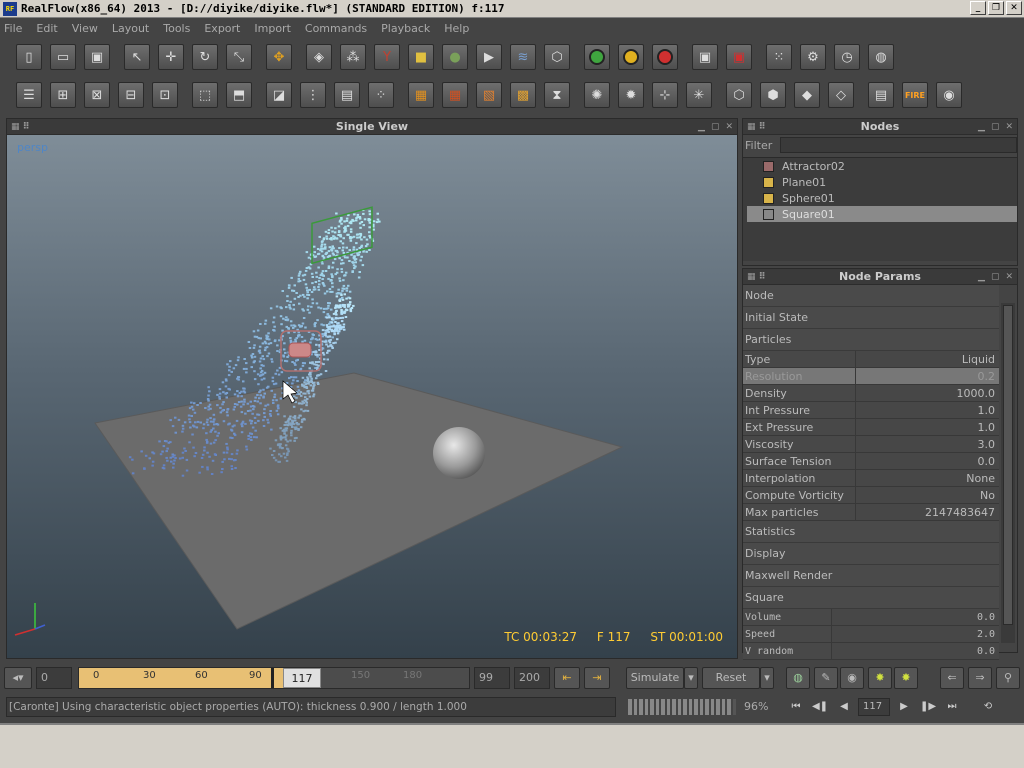 This screenshot has width=1024, height=768. Describe the element at coordinates (871, 634) in the screenshot. I see `param-row: Speed 2.0` at that location.